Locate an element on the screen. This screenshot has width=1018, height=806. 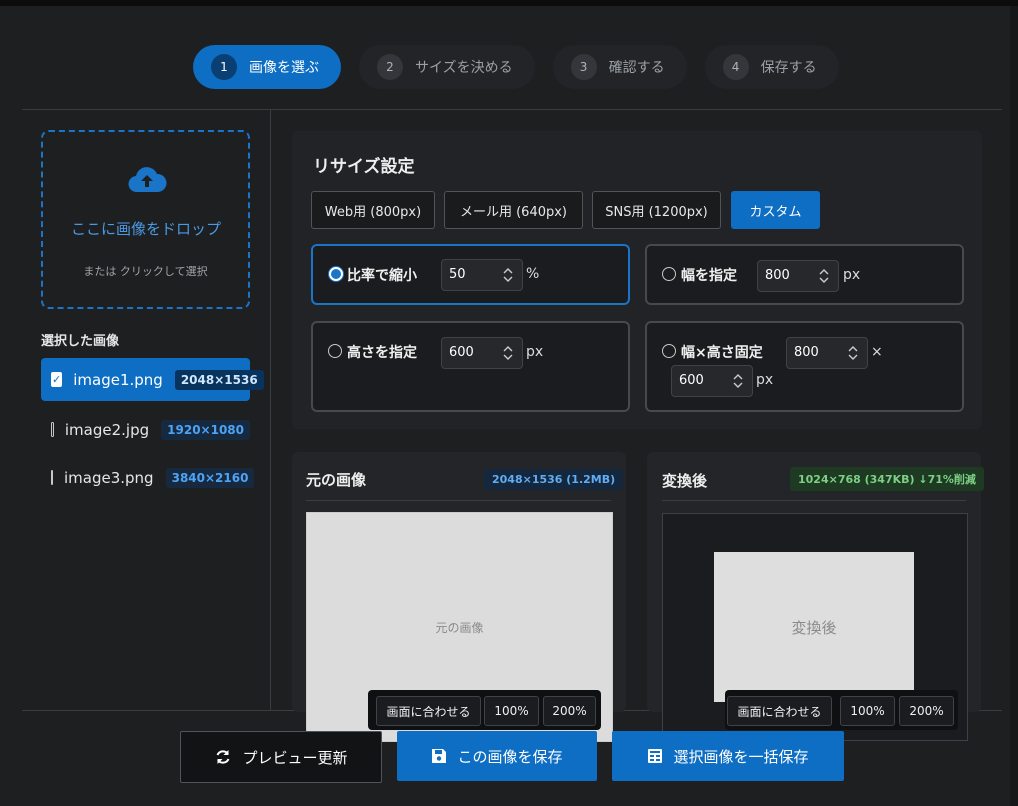
image-dropzone: ここに画像をドロップ または クリックして選択 is located at coordinates (145, 219).